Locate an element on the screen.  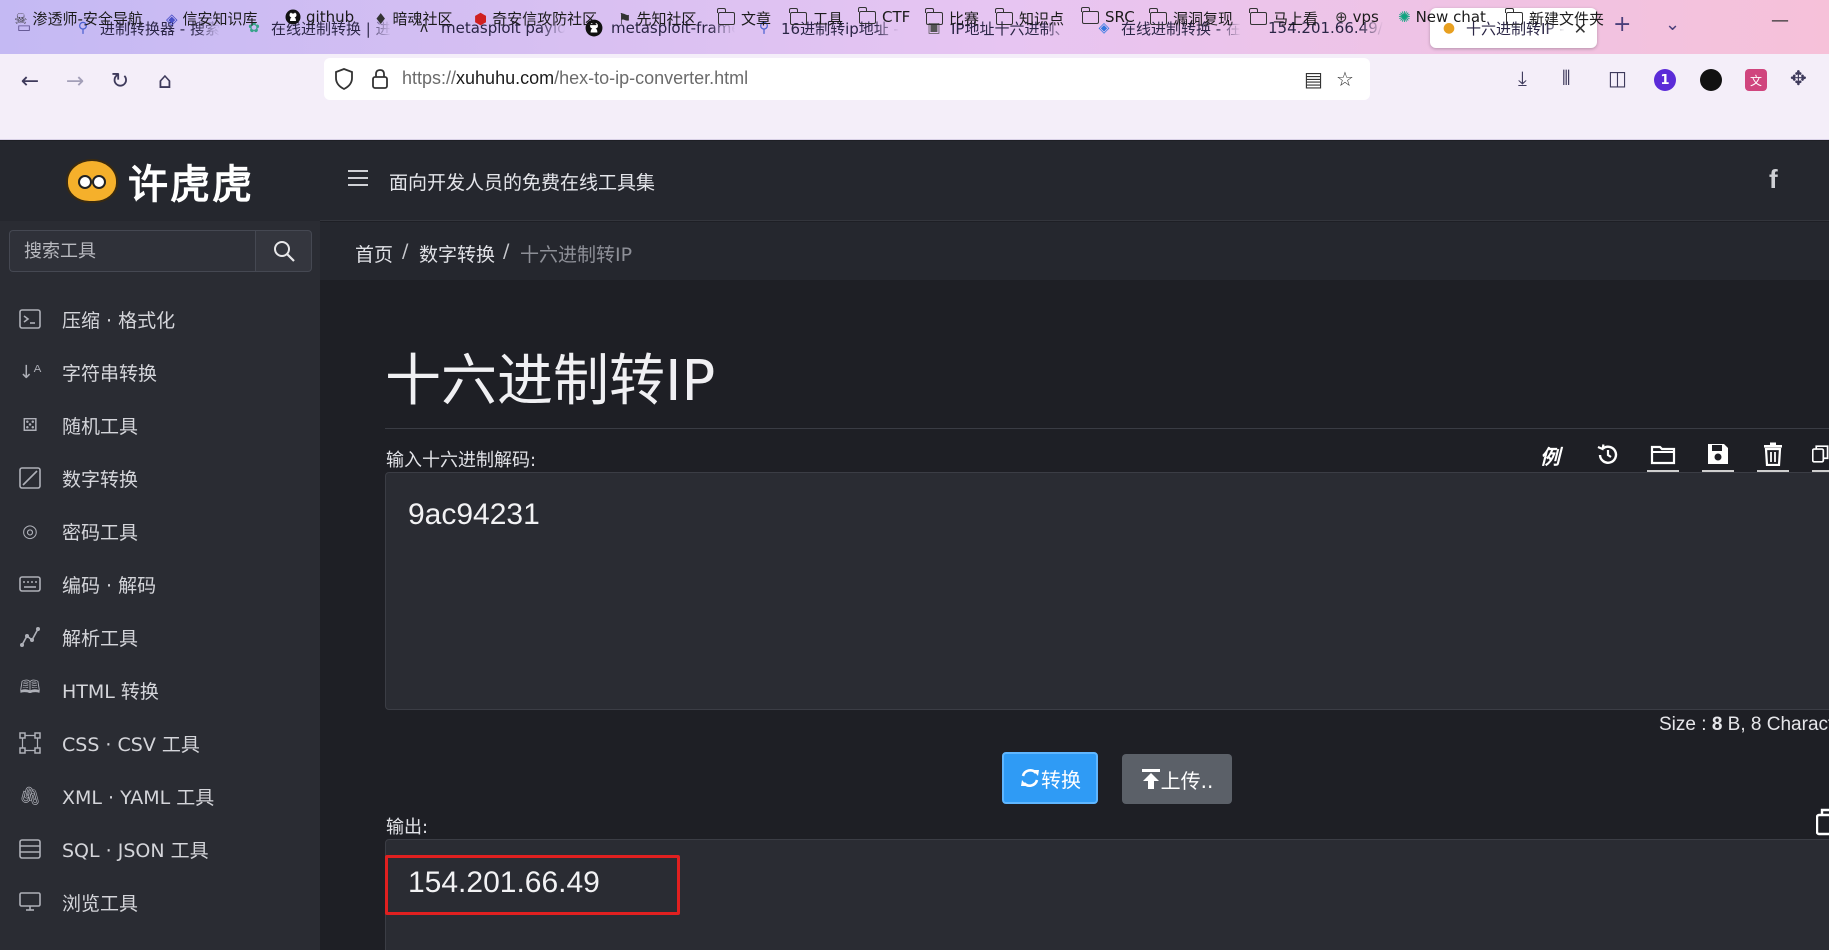
keyboard-icon is located at coordinates (30, 584).